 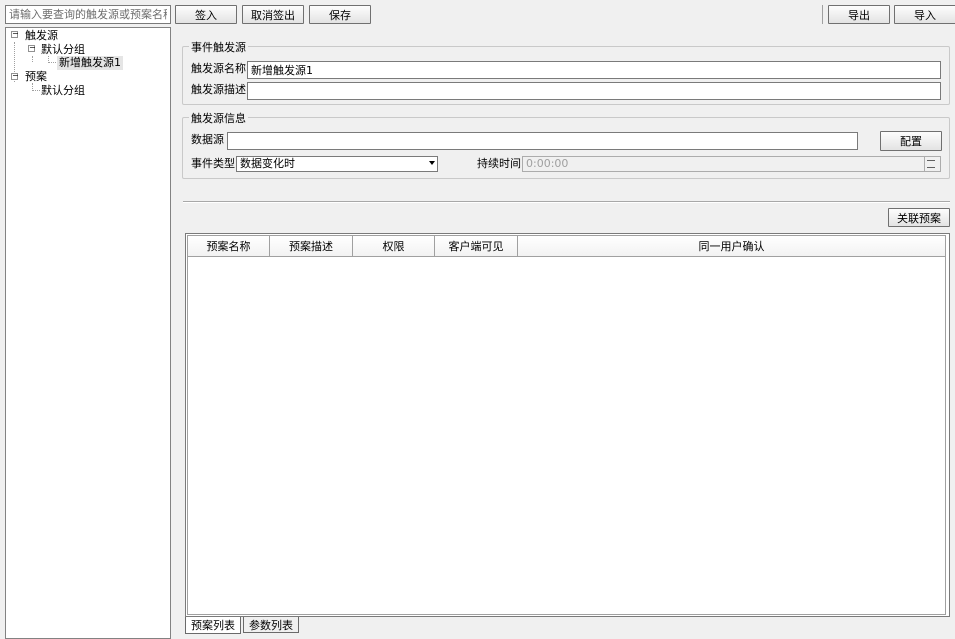 I want to click on tree-node-trigger-item: 新增触发源1, so click(x=90, y=63).